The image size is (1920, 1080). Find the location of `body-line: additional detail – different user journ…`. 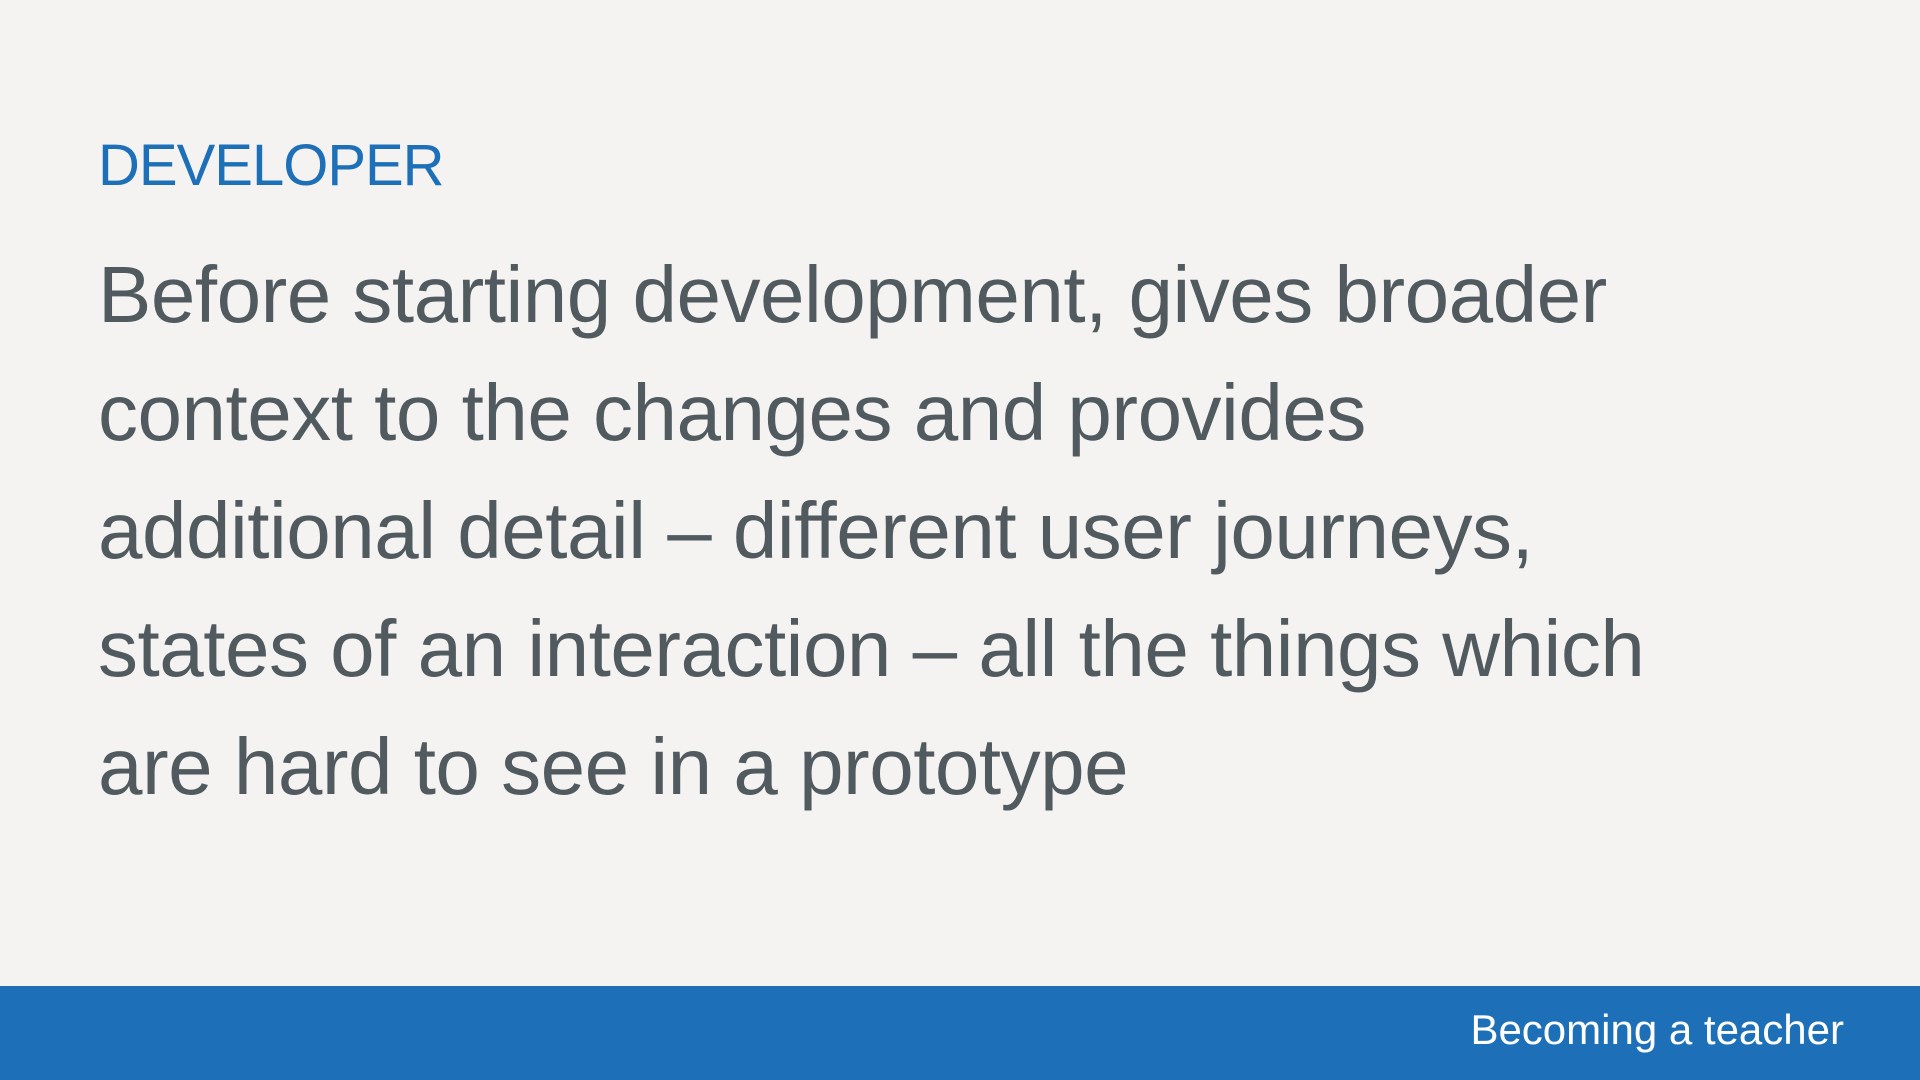

body-line: additional detail – different user journ… is located at coordinates (816, 530).